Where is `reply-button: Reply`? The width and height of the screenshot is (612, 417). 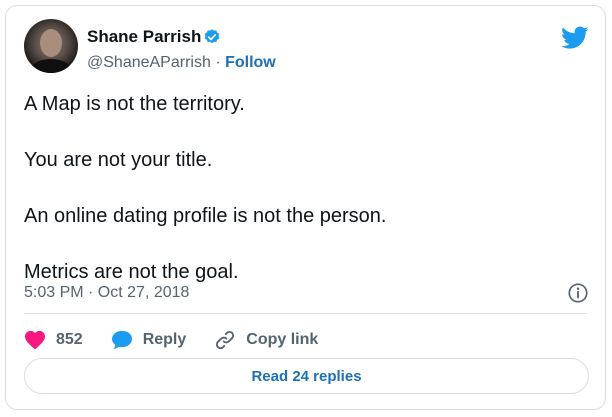
reply-button: Reply is located at coordinates (149, 340).